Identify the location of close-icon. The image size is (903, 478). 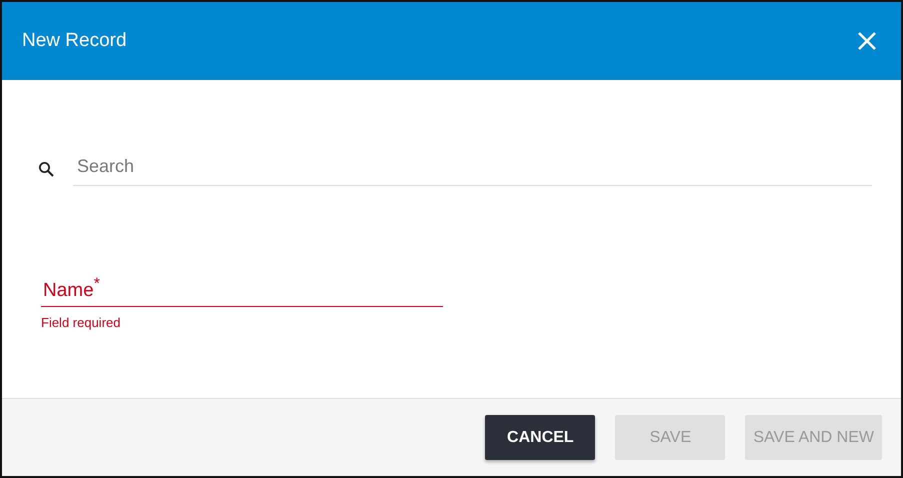
(867, 41).